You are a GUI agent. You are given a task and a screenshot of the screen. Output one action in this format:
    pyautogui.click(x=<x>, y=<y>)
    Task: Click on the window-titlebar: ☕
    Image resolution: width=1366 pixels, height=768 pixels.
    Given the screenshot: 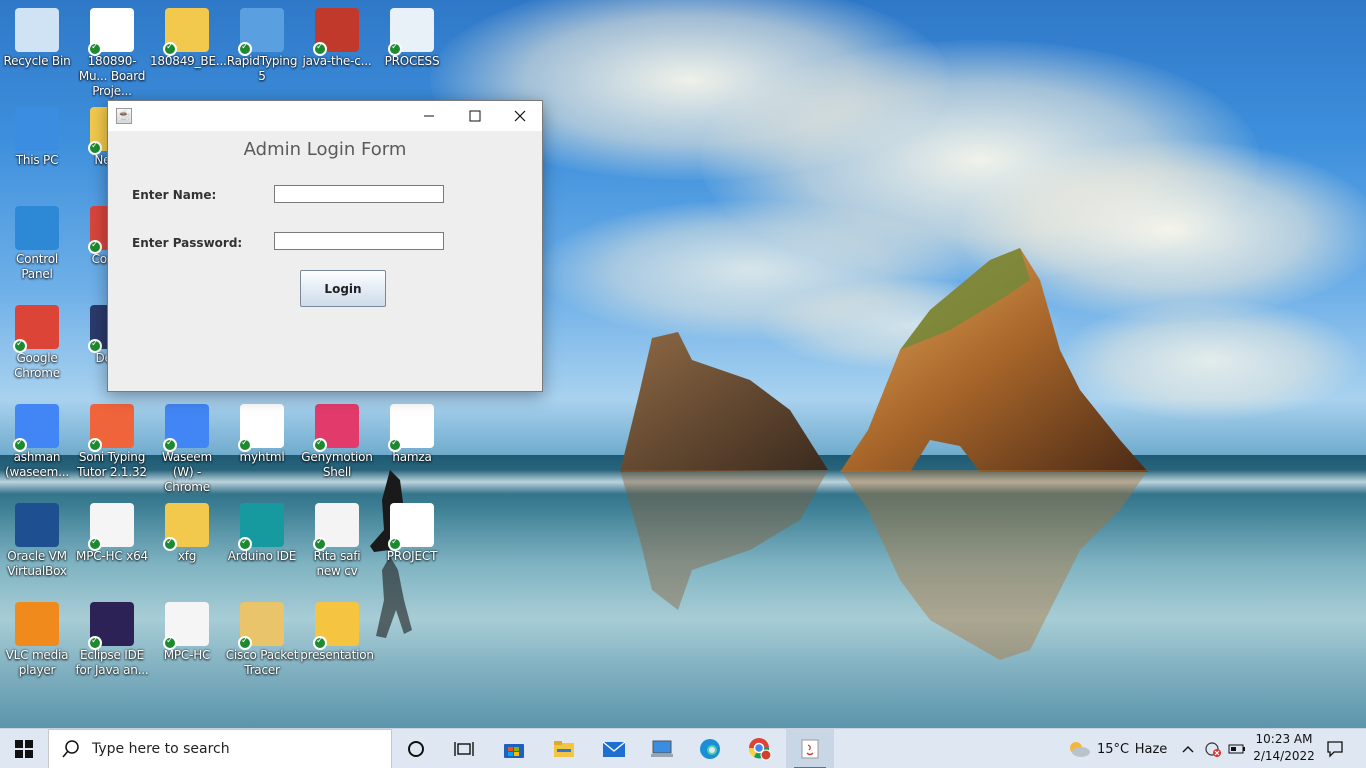 What is the action you would take?
    pyautogui.click(x=325, y=116)
    